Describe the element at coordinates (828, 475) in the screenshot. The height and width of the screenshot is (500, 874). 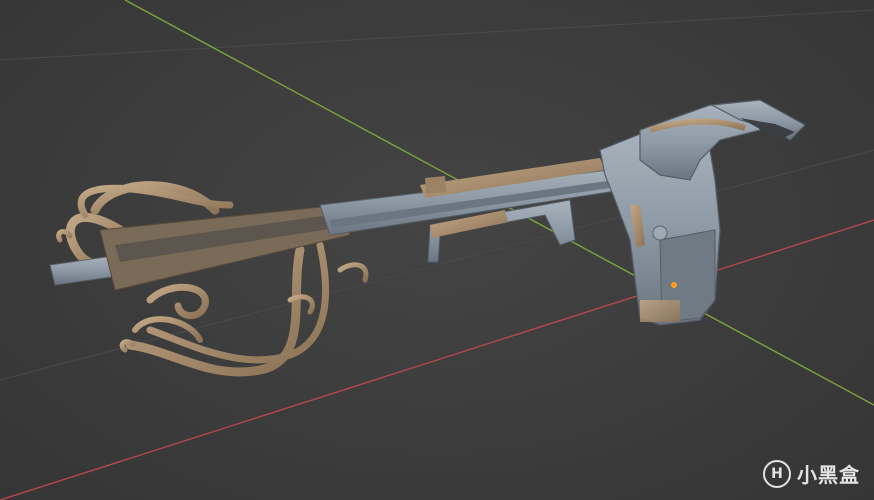
I see `watermark-text: 小黑盒` at that location.